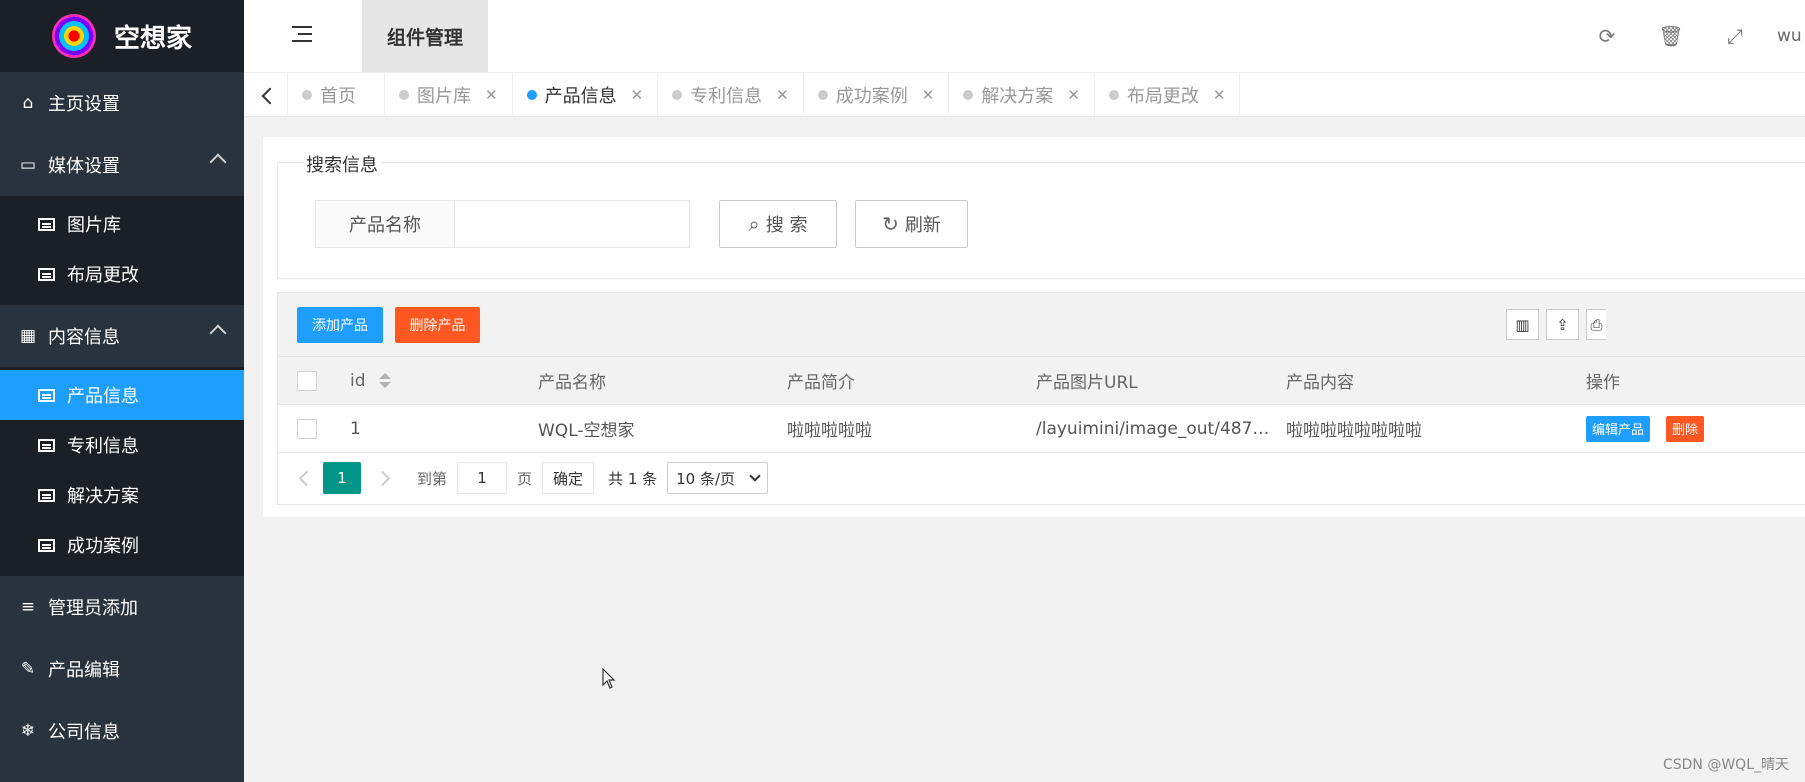  Describe the element at coordinates (1607, 36) in the screenshot. I see `refresh-icon: ⟳` at that location.